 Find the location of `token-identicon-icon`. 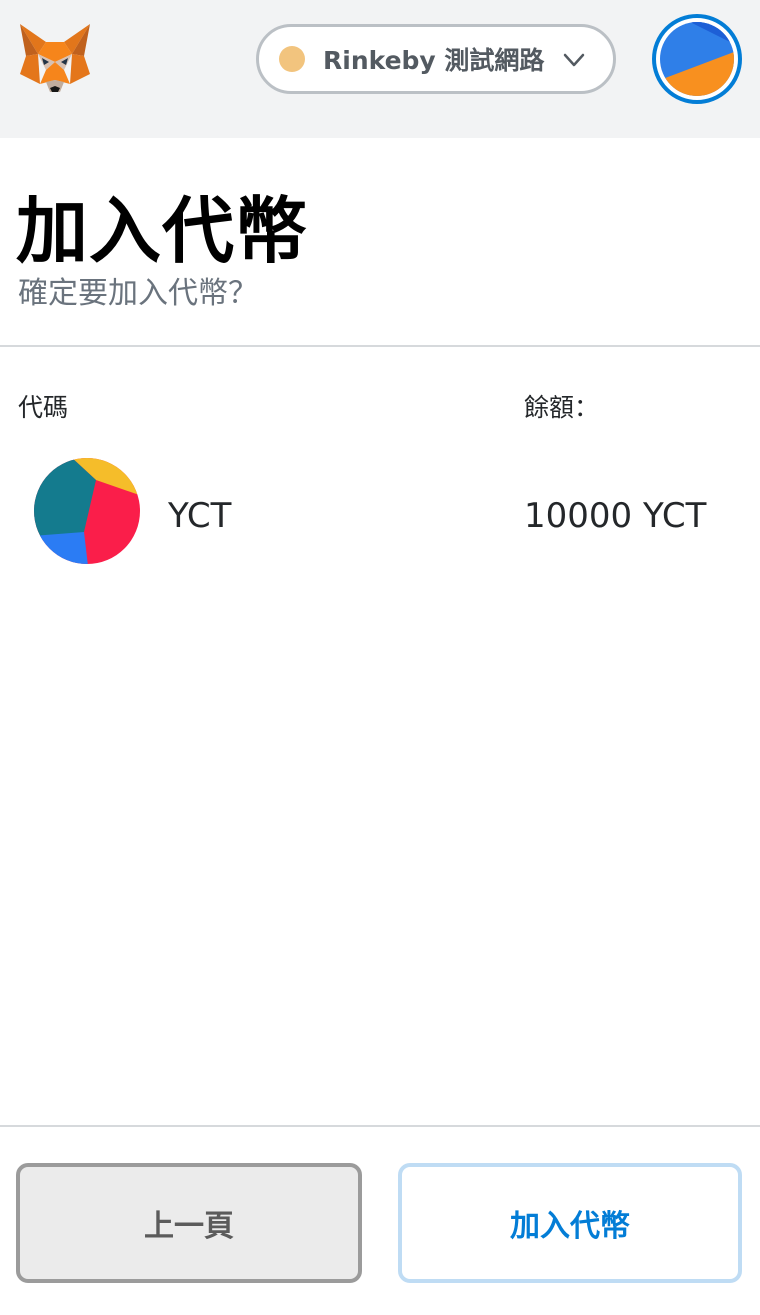

token-identicon-icon is located at coordinates (87, 511).